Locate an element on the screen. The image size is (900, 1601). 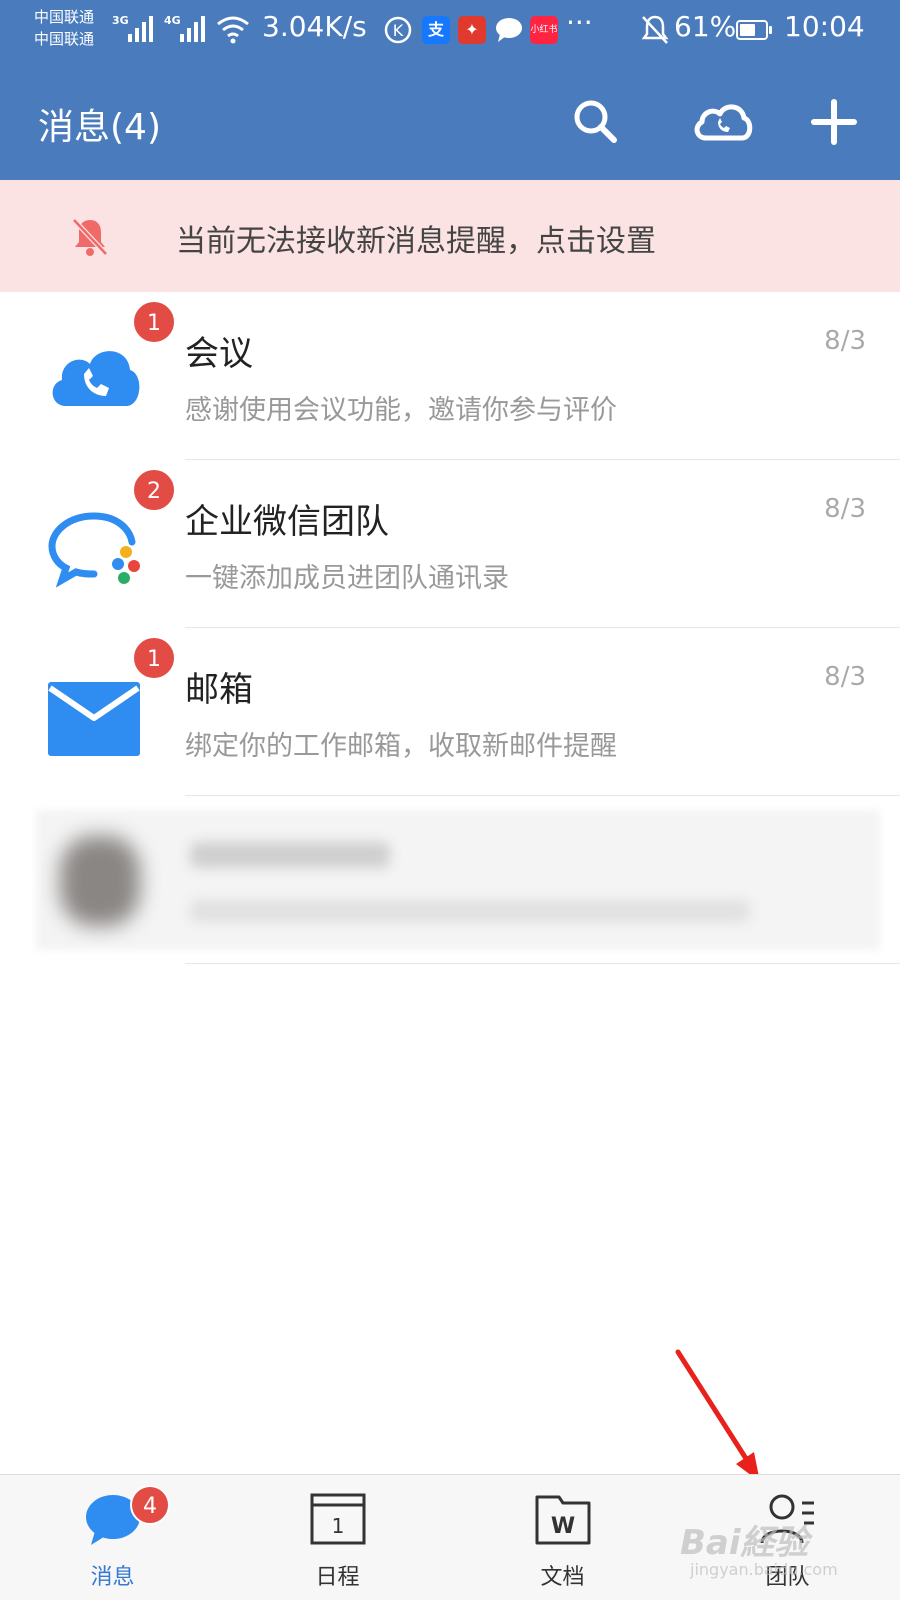
document-folder-icon: W is located at coordinates (562, 1520).